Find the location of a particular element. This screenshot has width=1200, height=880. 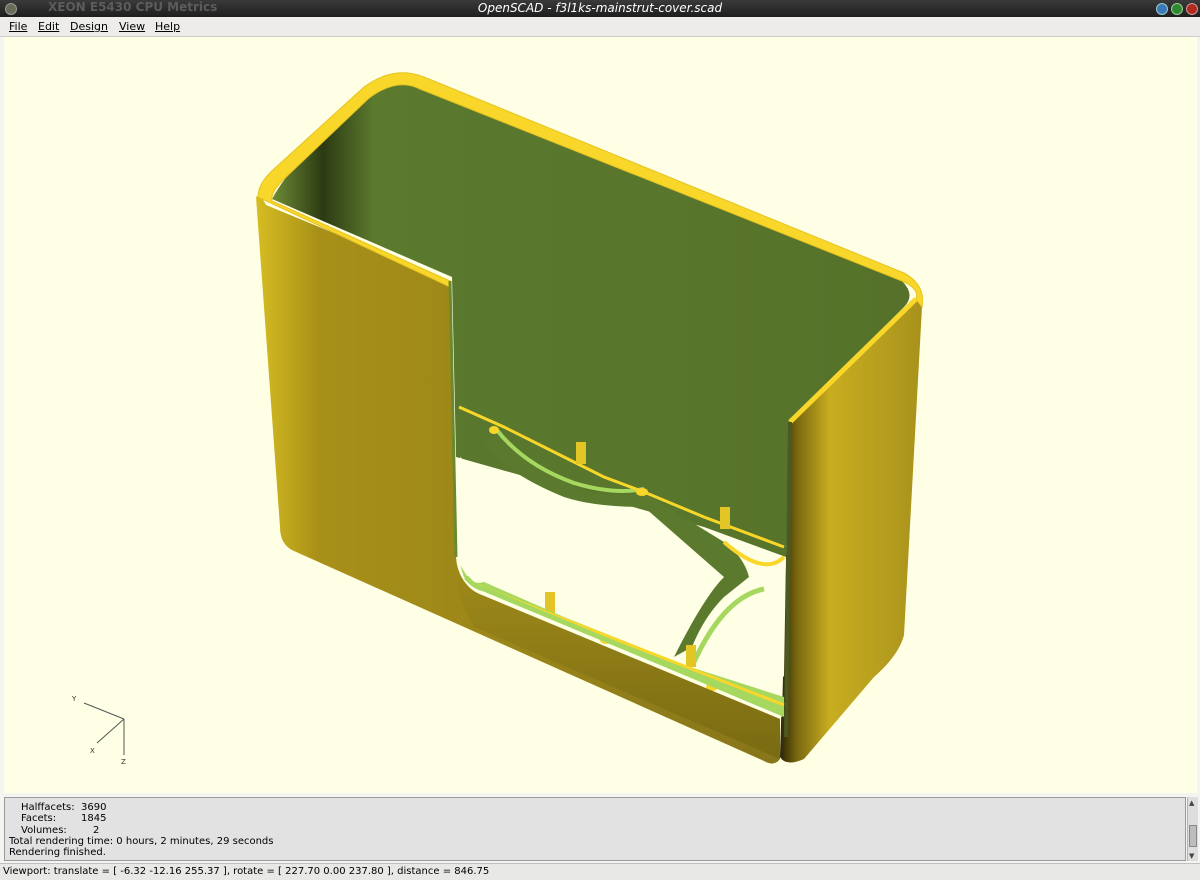

axes-indicator: Y X Z is located at coordinates (98, 730).